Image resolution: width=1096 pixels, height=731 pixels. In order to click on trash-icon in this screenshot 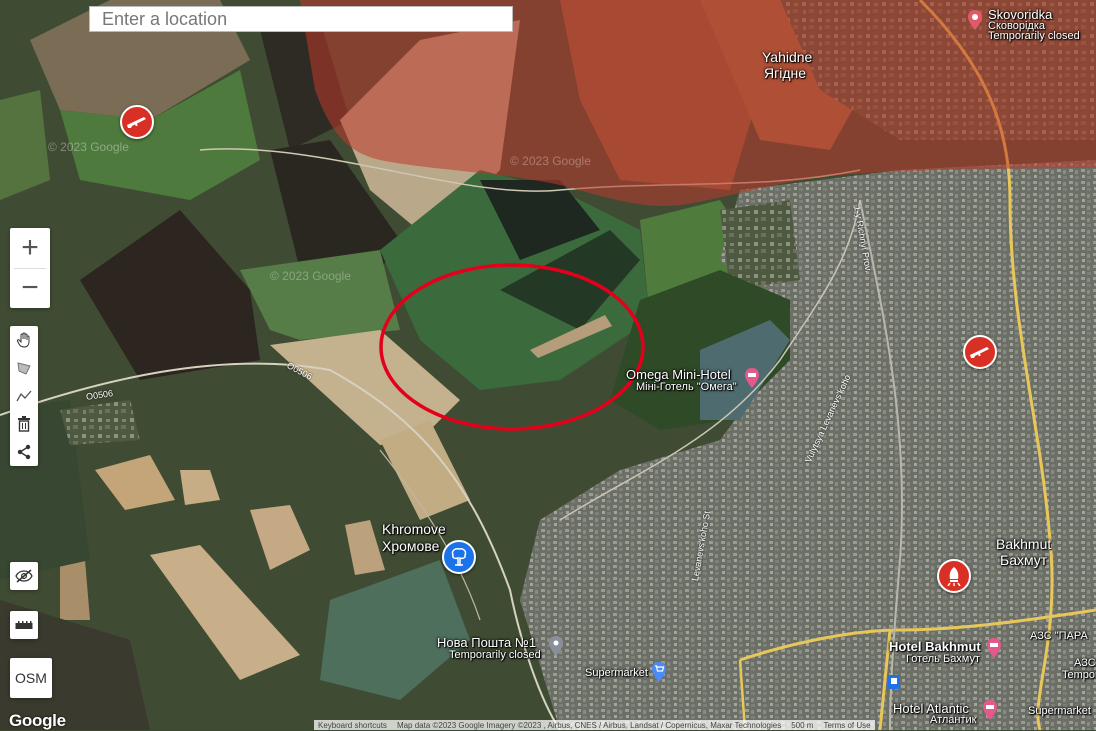, I will do `click(24, 424)`.